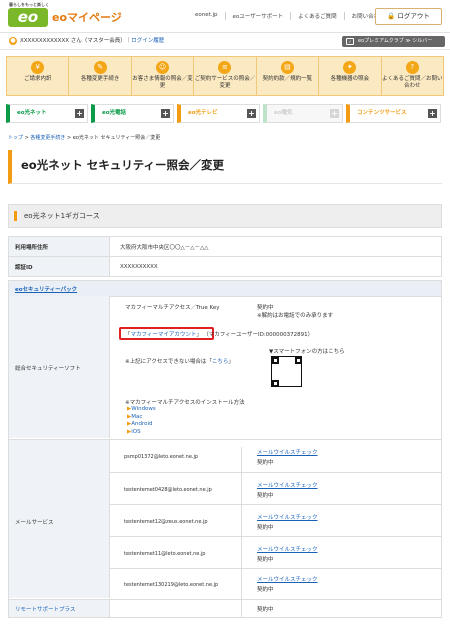 This screenshot has height=624, width=450. Describe the element at coordinates (165, 554) in the screenshot. I see `mail-address: testentemet11@leto.eonet.ne.jp` at that location.